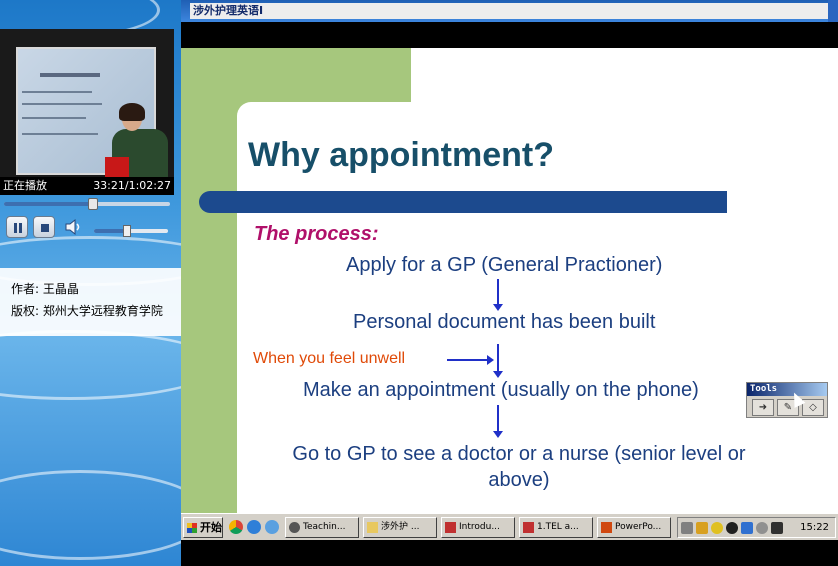 The image size is (838, 566). Describe the element at coordinates (787, 400) in the screenshot. I see `tools-palette: Tools ➜ ✎ ◇` at that location.